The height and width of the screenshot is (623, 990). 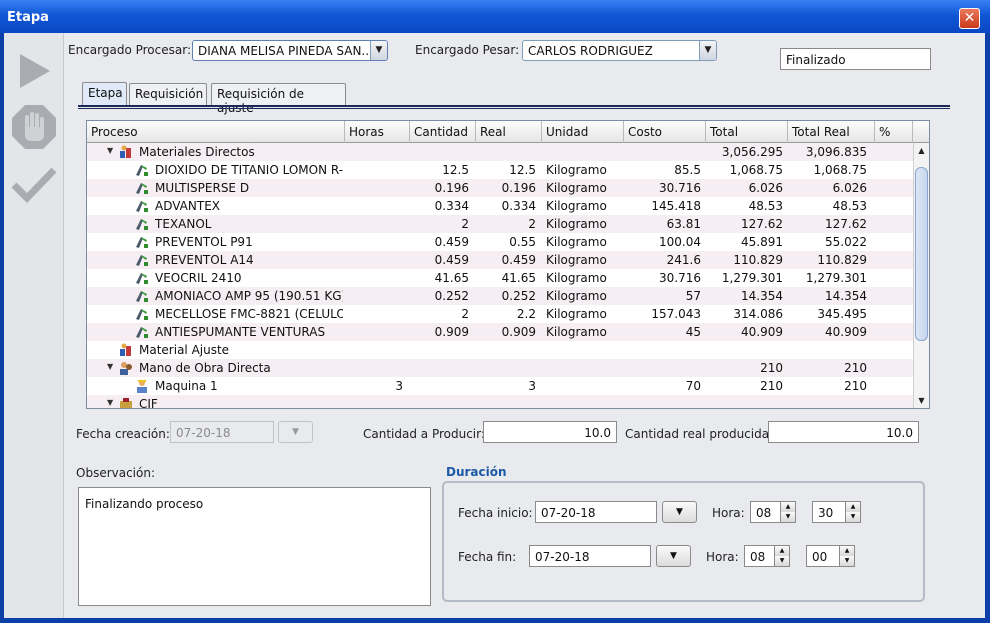 What do you see at coordinates (680, 242) in the screenshot?
I see `cell-costo: 100.04` at bounding box center [680, 242].